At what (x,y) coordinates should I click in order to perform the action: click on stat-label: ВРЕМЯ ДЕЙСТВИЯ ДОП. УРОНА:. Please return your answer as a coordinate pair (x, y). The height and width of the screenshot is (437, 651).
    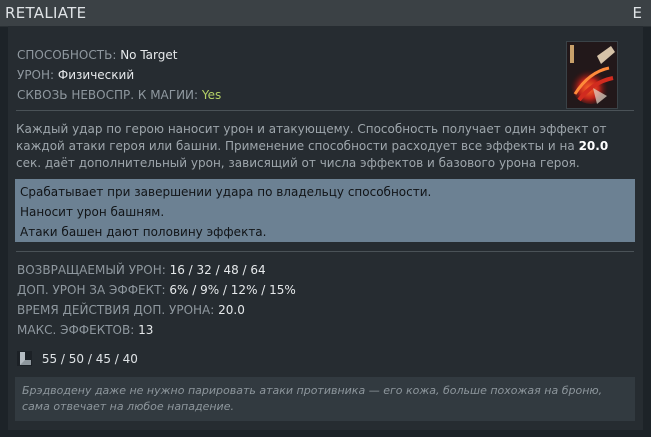
    Looking at the image, I should click on (116, 310).